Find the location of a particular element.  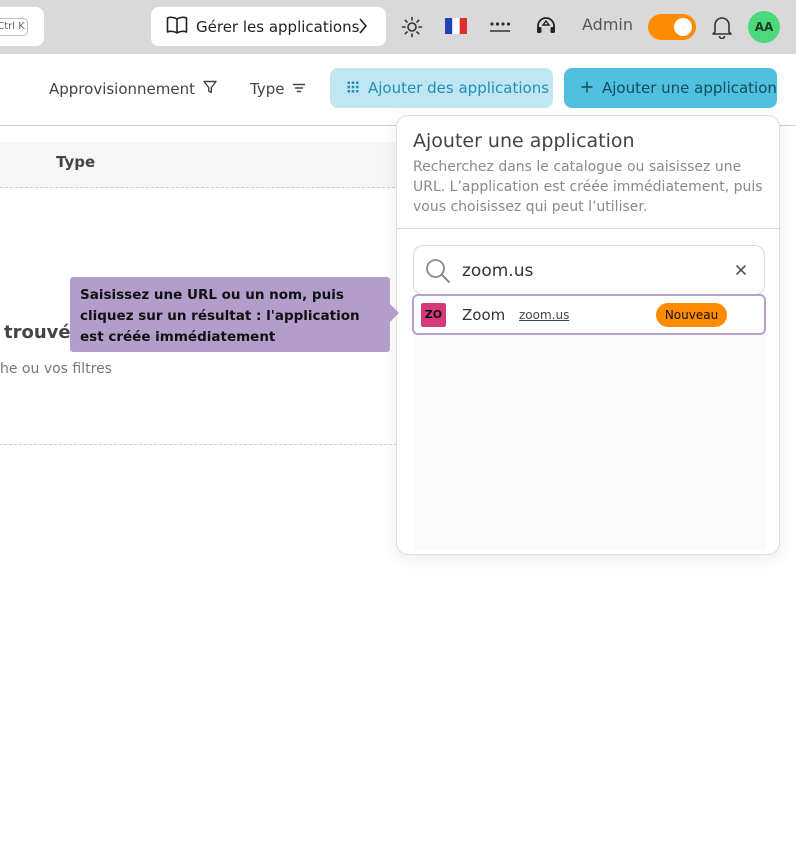

filter-provisioning: Approvisionnement is located at coordinates (133, 89).